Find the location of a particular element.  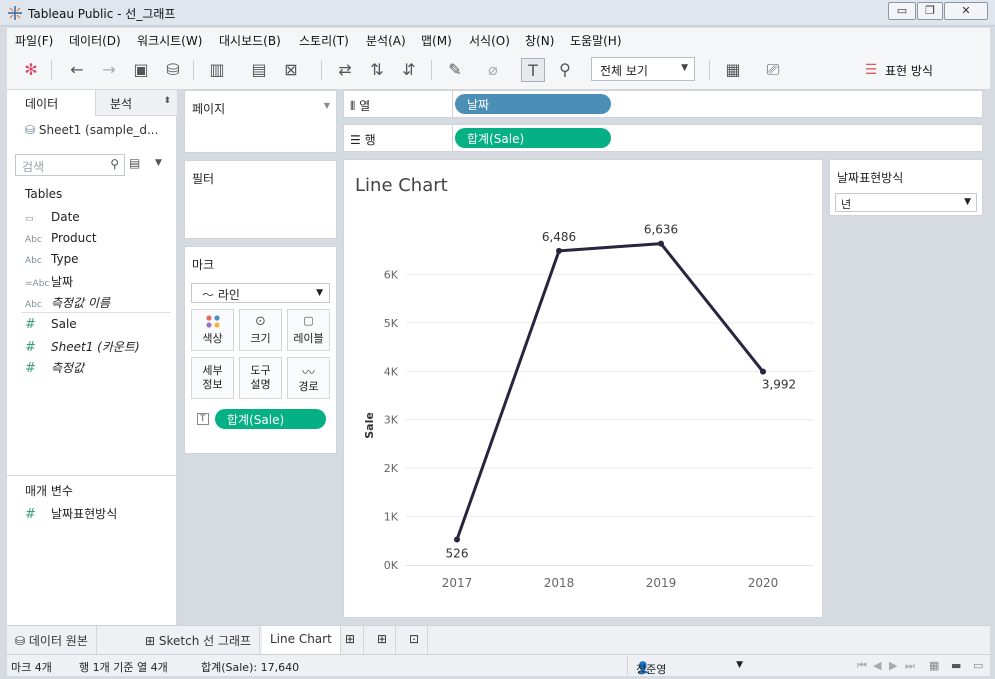

clear-sheet-icon: ⊠ is located at coordinates (291, 70).